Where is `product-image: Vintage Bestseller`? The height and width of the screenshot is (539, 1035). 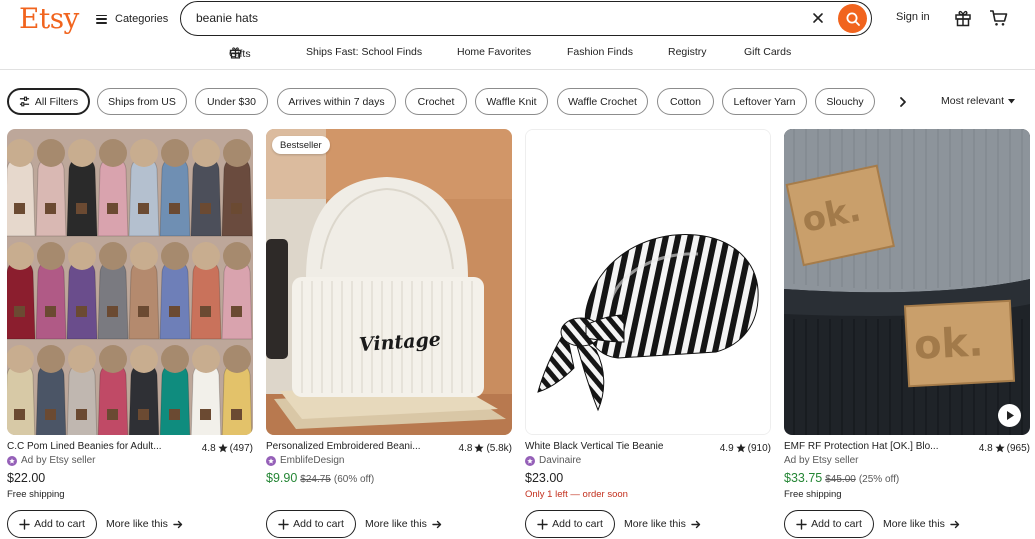 product-image: Vintage Bestseller is located at coordinates (389, 282).